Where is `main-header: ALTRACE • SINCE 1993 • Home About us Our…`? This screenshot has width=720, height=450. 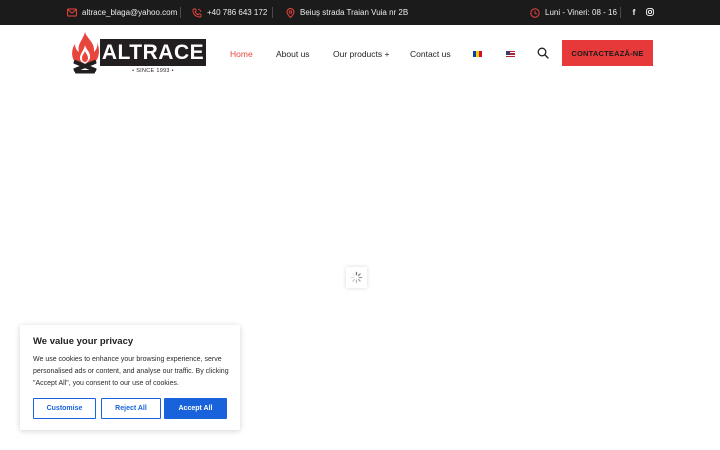 main-header: ALTRACE • SINCE 1993 • Home About us Our… is located at coordinates (360, 54).